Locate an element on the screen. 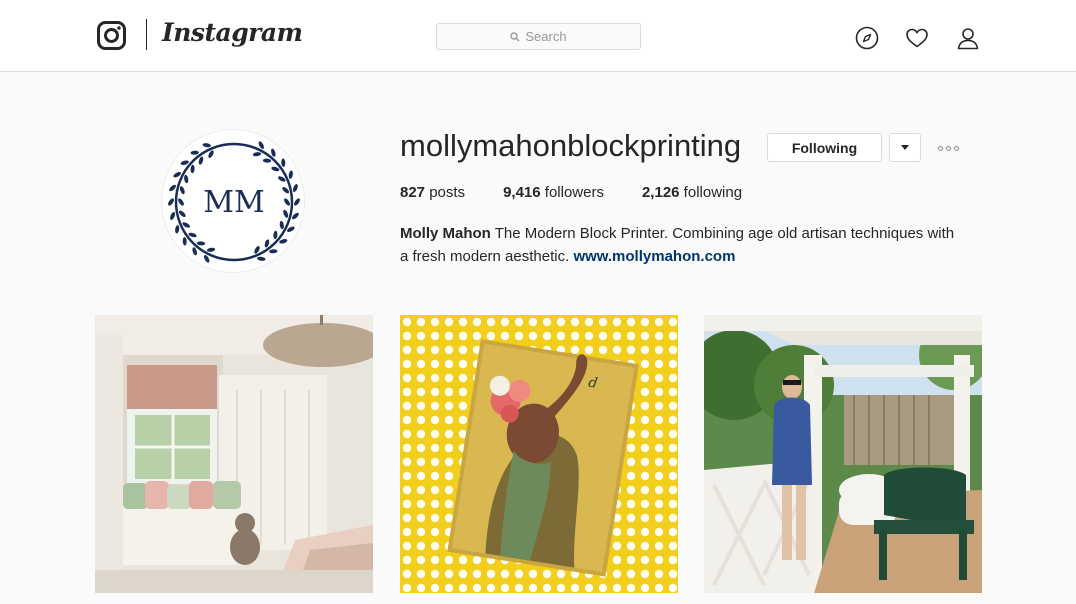 Image resolution: width=1076 pixels, height=604 pixels. laurel-wreath-logo: MM is located at coordinates (234, 202).